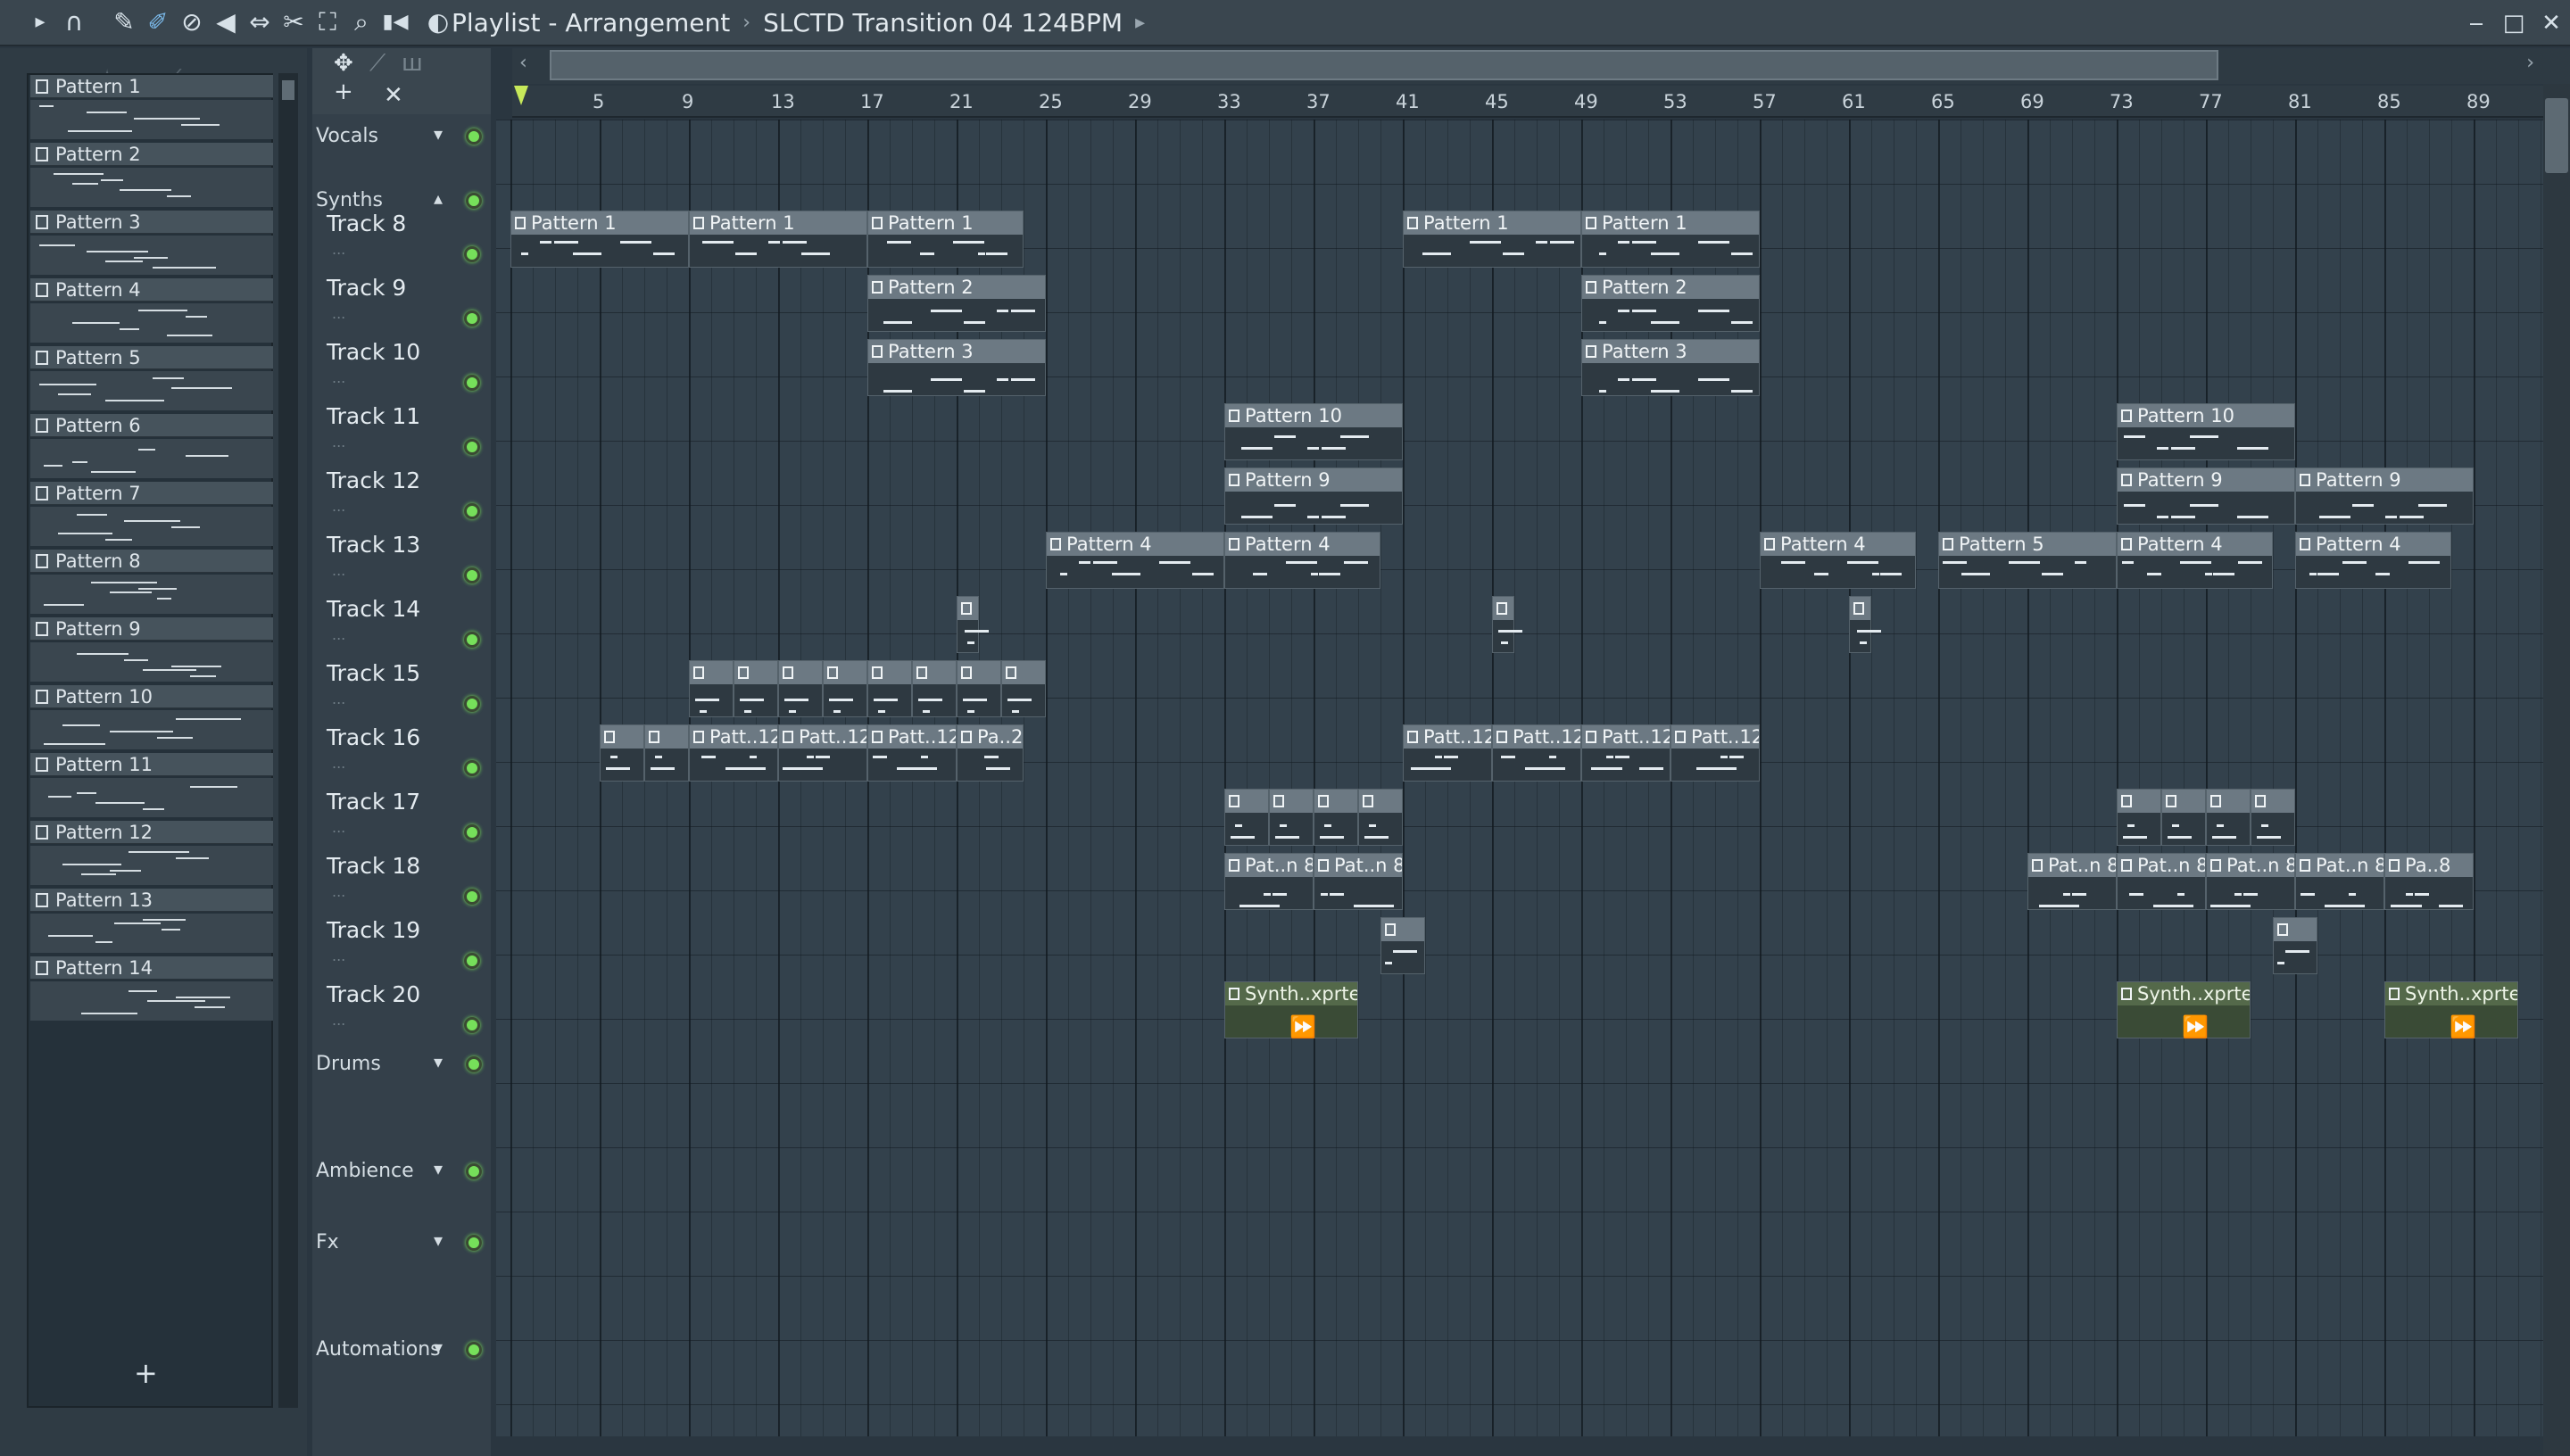 The height and width of the screenshot is (1456, 2570). What do you see at coordinates (151, 311) in the screenshot?
I see `pattern-item: Pattern 4` at bounding box center [151, 311].